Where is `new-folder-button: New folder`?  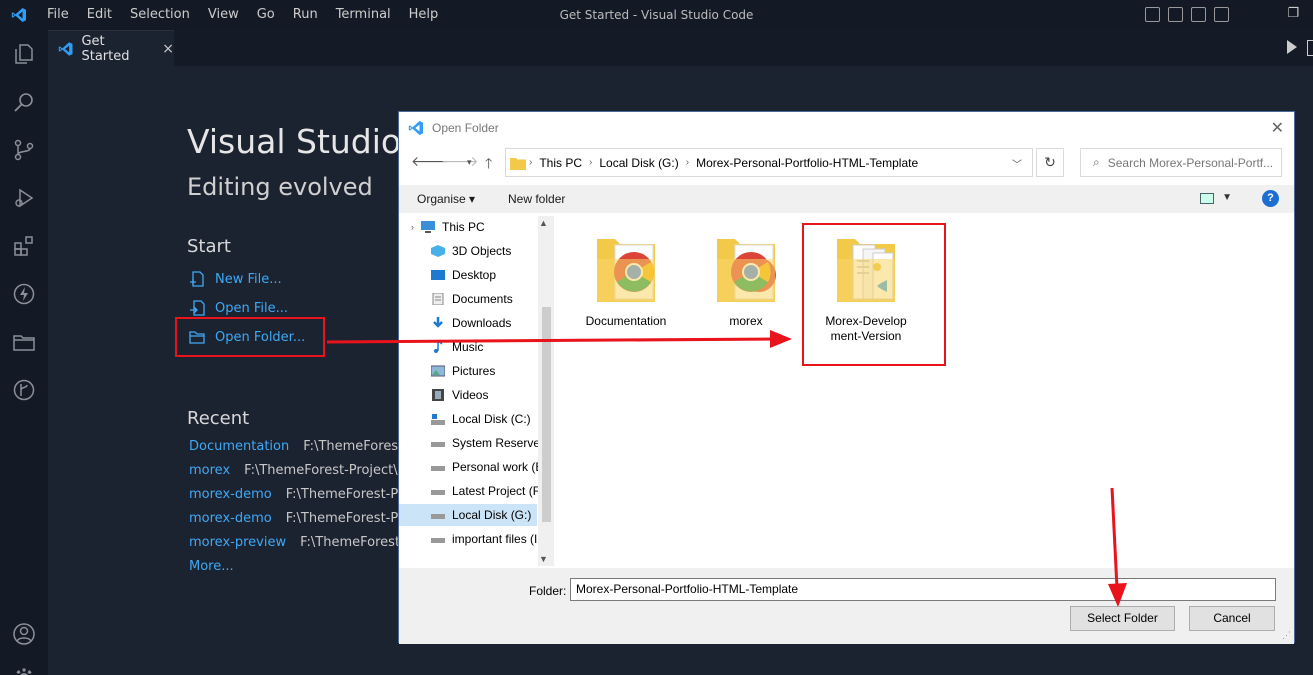 new-folder-button: New folder is located at coordinates (536, 199).